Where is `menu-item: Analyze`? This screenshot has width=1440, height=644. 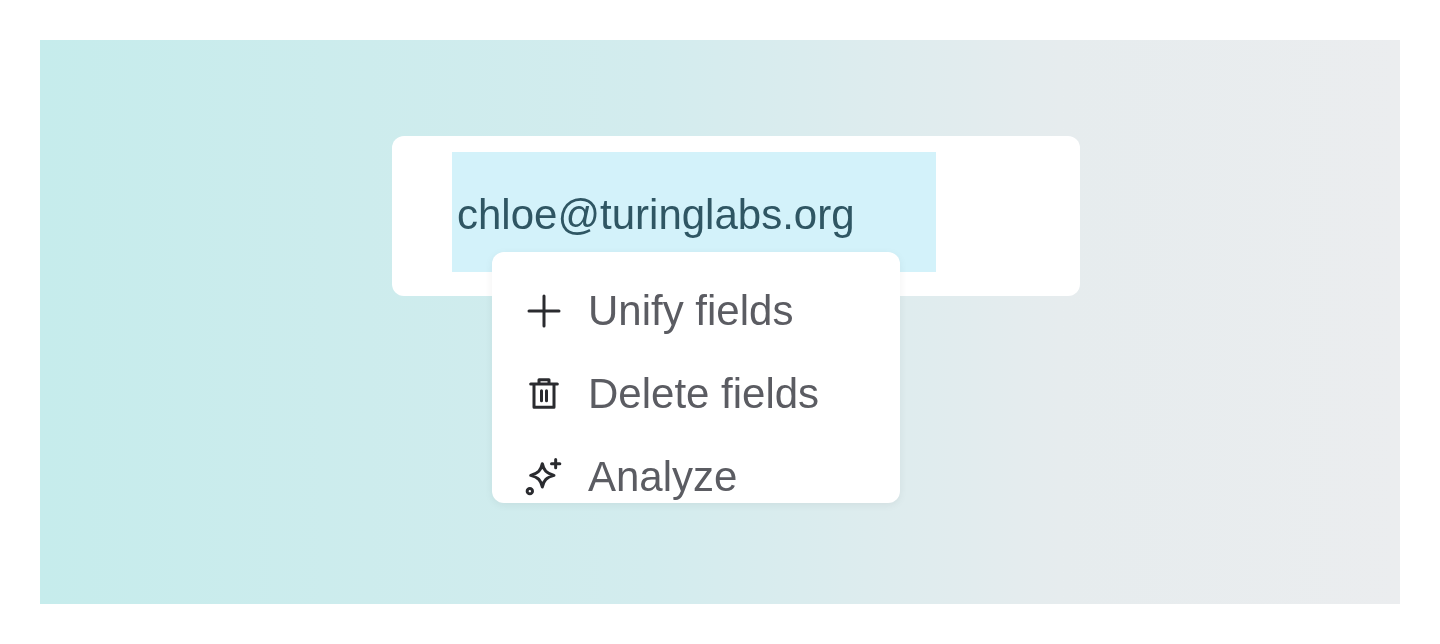 menu-item: Analyze is located at coordinates (696, 476).